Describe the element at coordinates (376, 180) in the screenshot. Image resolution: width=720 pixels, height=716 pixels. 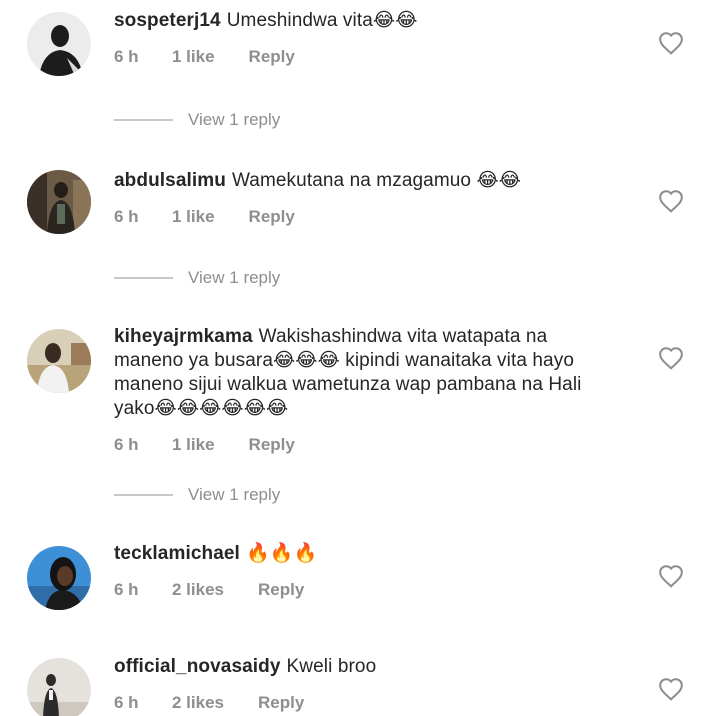
I see `comment-body: Wamekutana na mzagamuo 😂😂` at that location.